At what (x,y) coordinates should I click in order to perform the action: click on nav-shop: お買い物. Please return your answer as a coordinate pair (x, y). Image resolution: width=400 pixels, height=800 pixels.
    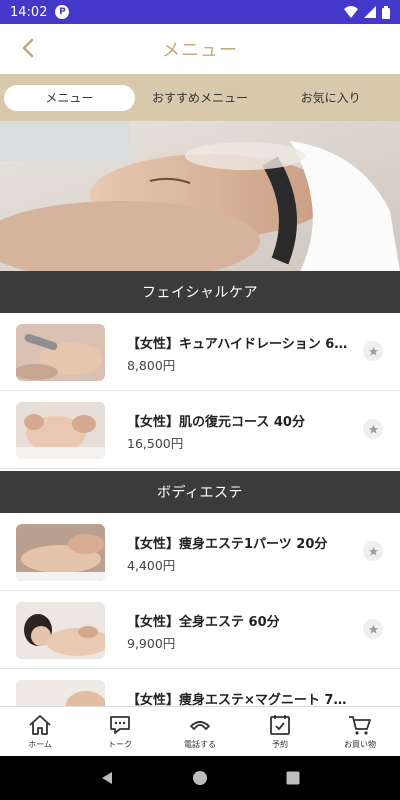
    Looking at the image, I should click on (360, 731).